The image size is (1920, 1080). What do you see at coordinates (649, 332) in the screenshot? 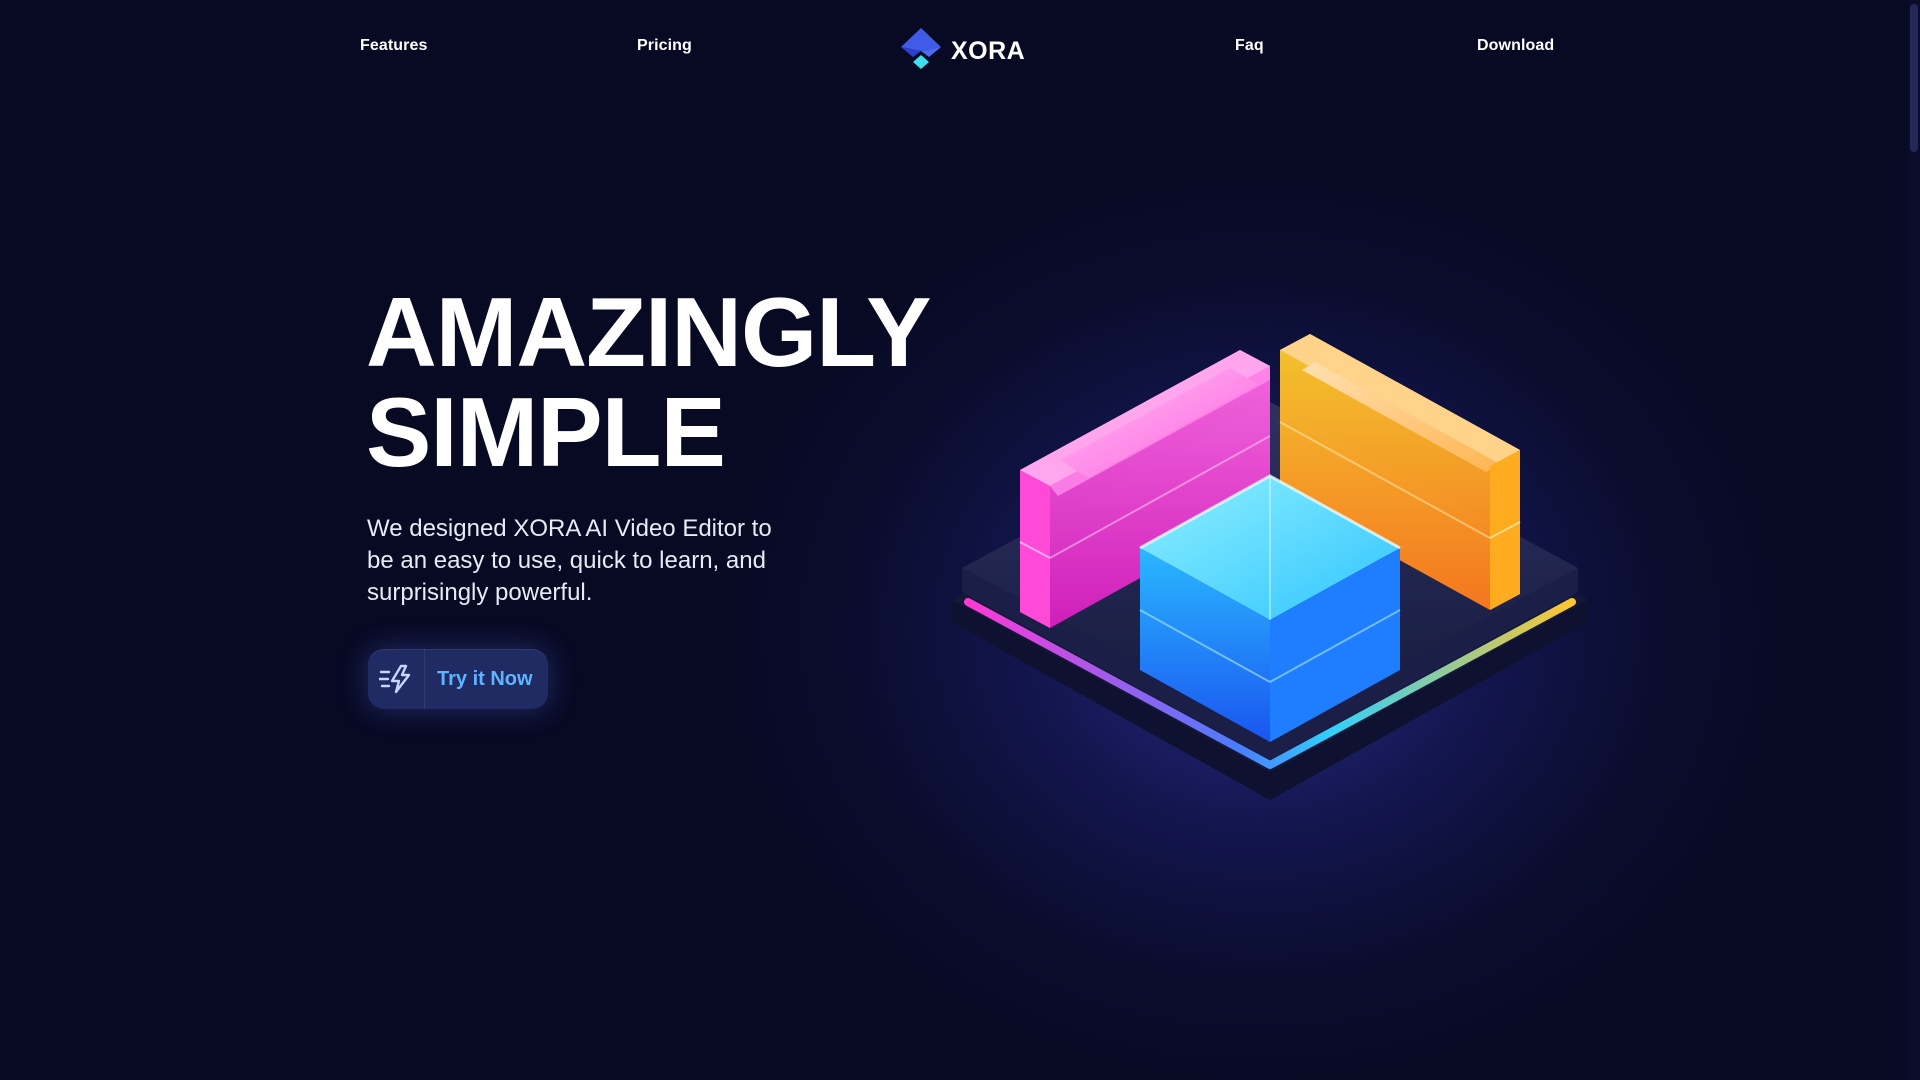
I see `hero-title-line-1: AMAZINGLY` at bounding box center [649, 332].